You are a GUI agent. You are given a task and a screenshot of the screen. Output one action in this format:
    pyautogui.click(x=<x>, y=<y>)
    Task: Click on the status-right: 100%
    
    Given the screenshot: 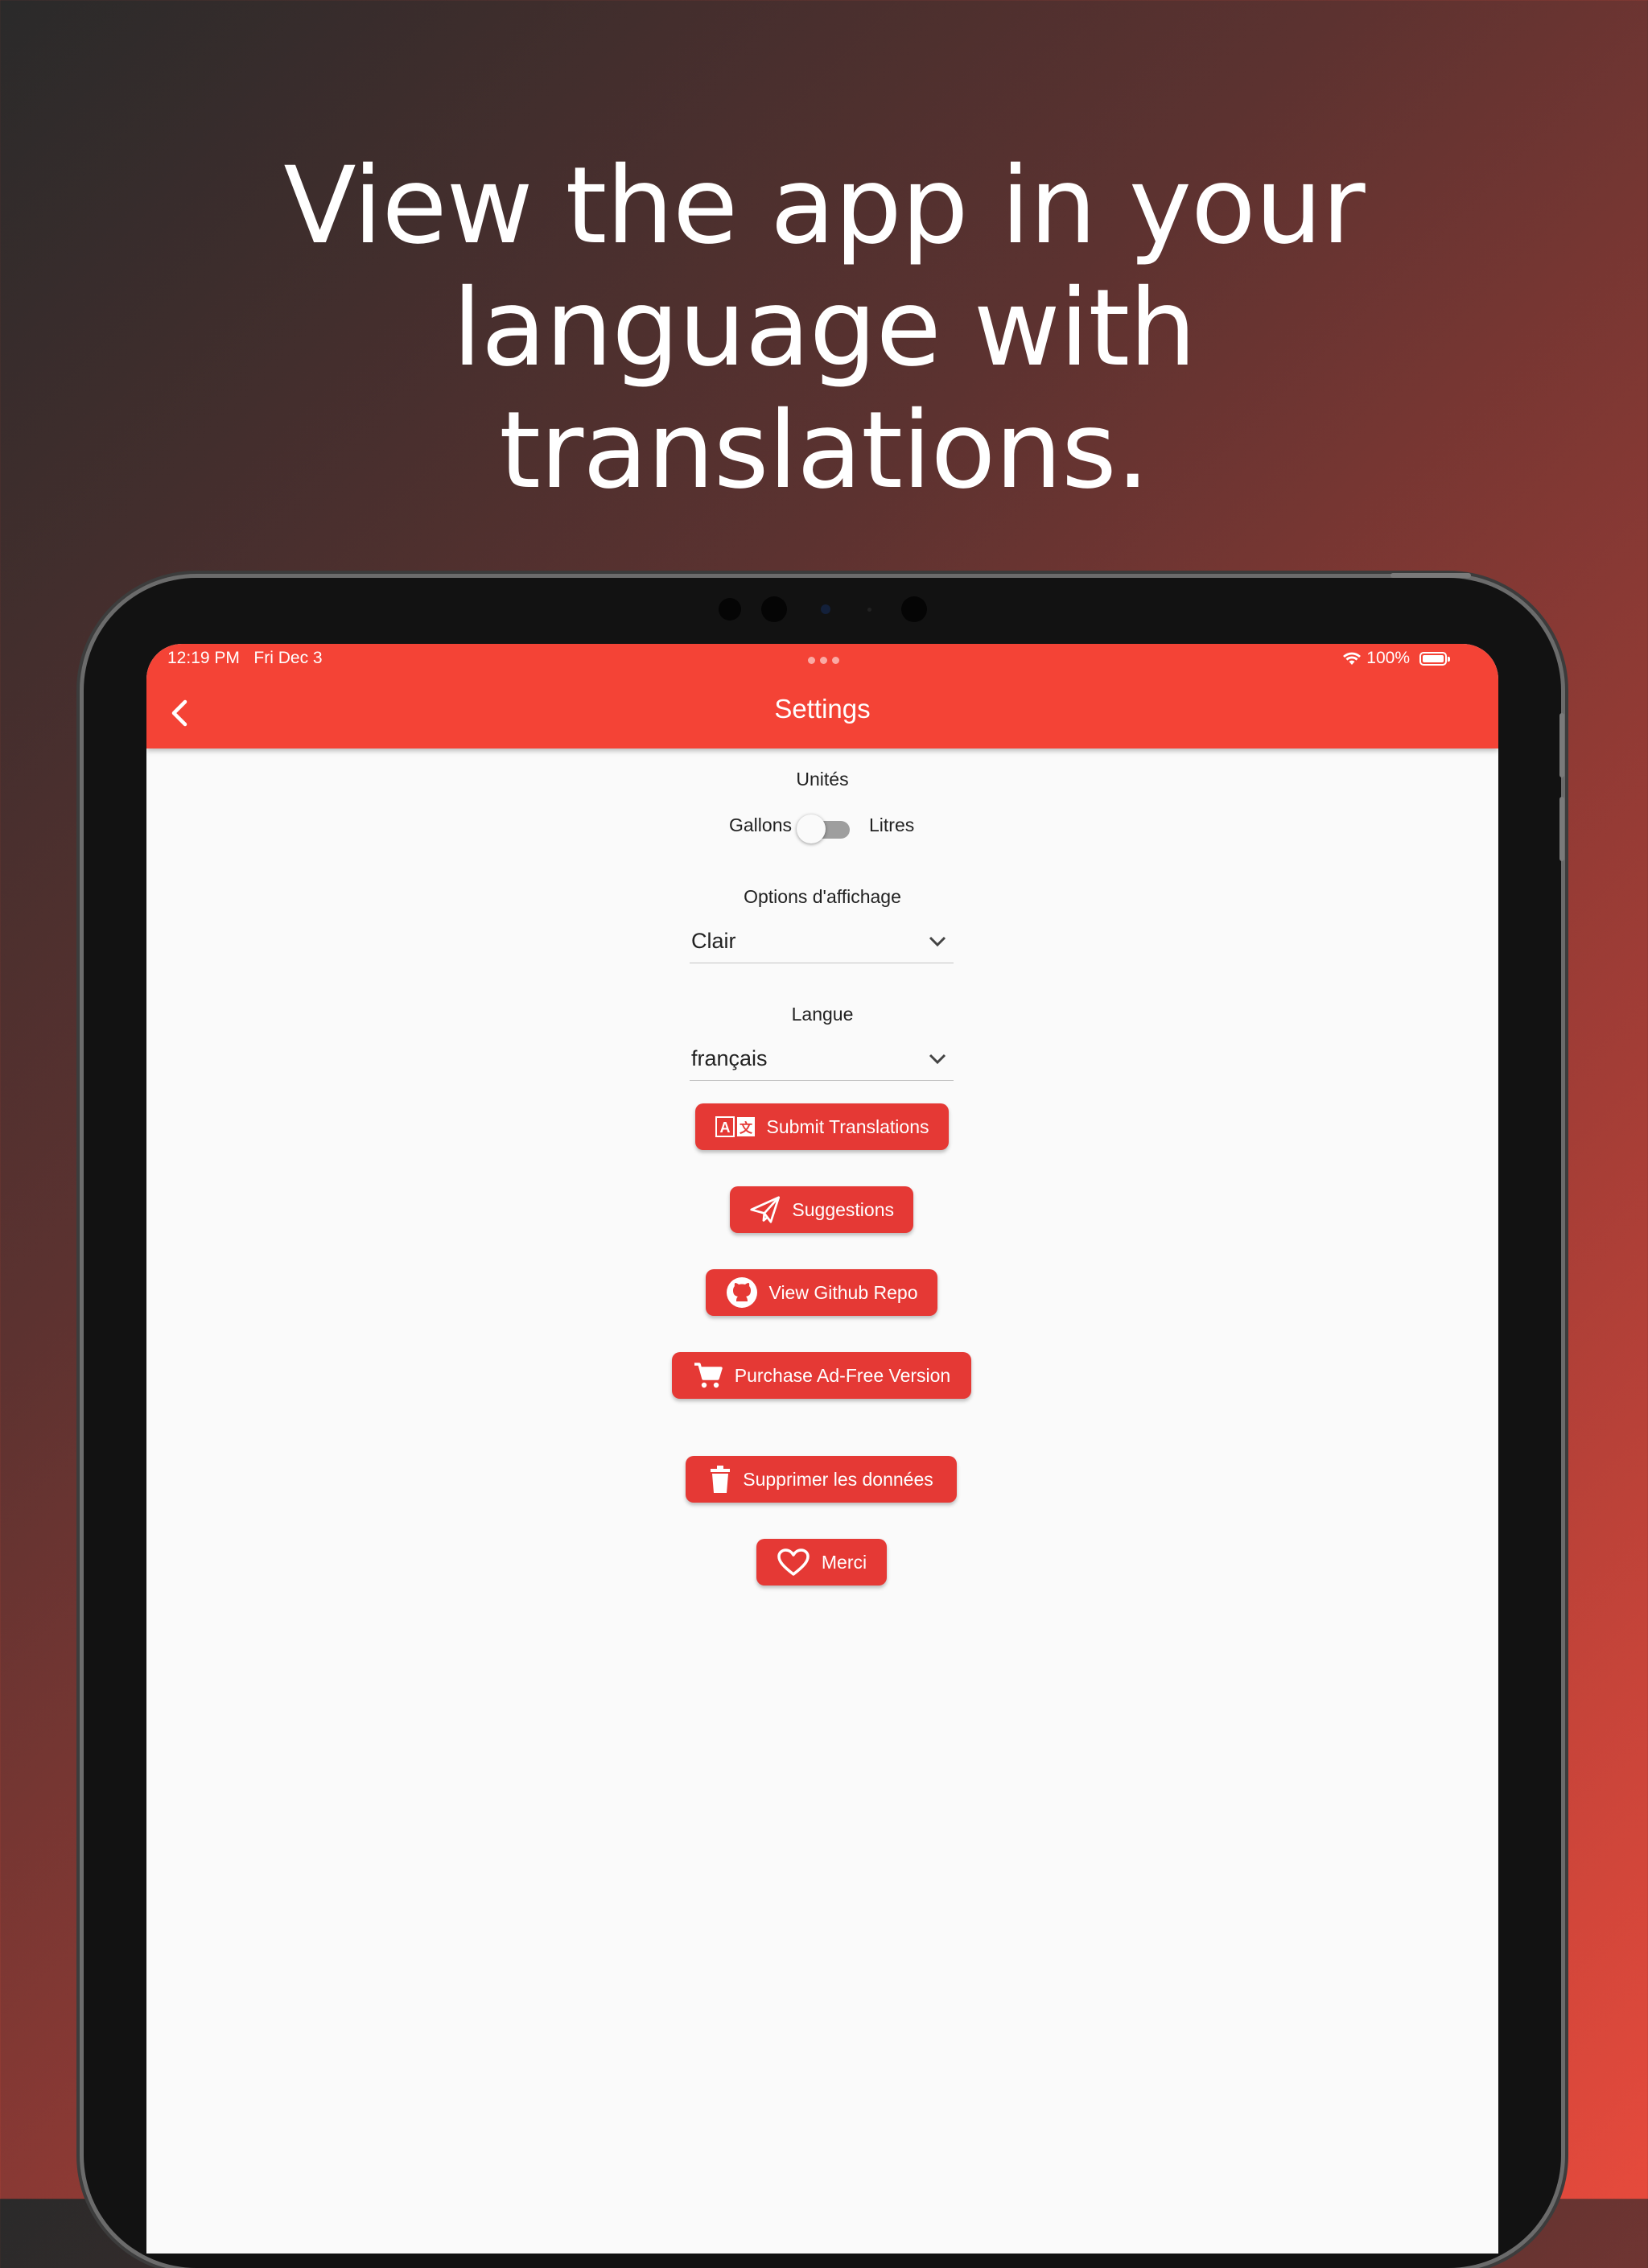 What is the action you would take?
    pyautogui.click(x=1396, y=658)
    